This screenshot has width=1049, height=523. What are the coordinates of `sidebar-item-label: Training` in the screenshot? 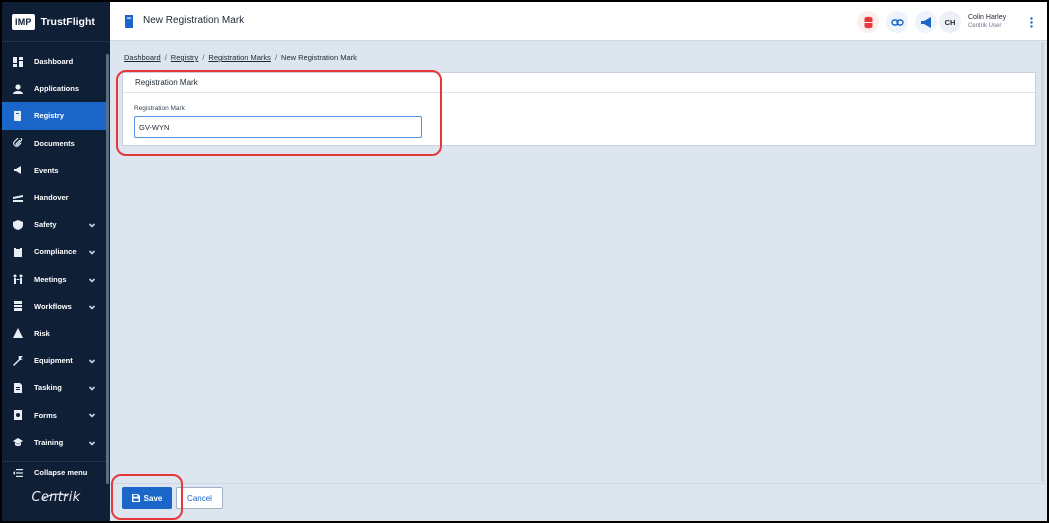 It's located at (49, 442).